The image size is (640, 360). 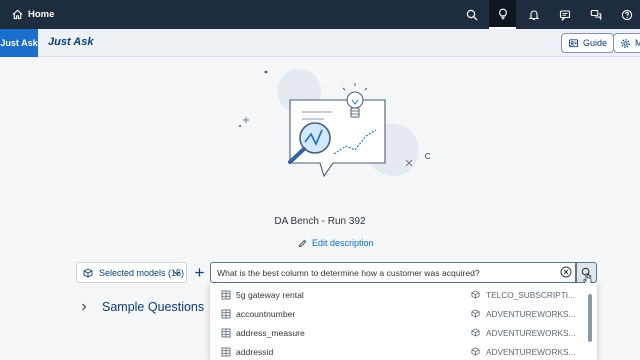 What do you see at coordinates (595, 43) in the screenshot?
I see `guide-label: Guide` at bounding box center [595, 43].